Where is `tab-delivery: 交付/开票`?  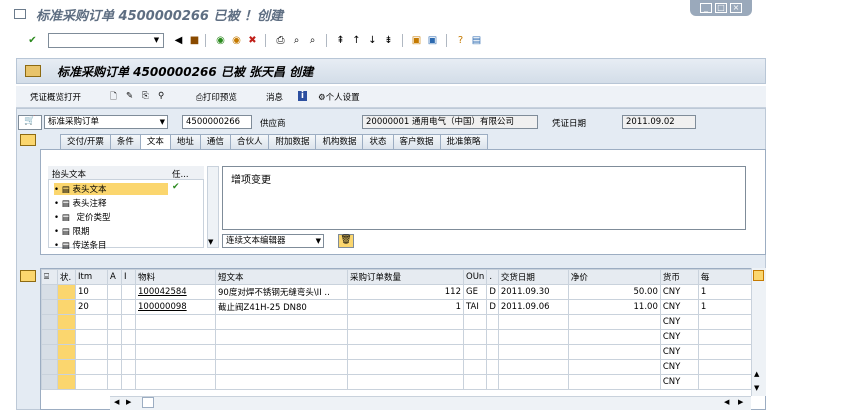 tab-delivery: 交付/开票 is located at coordinates (85, 141).